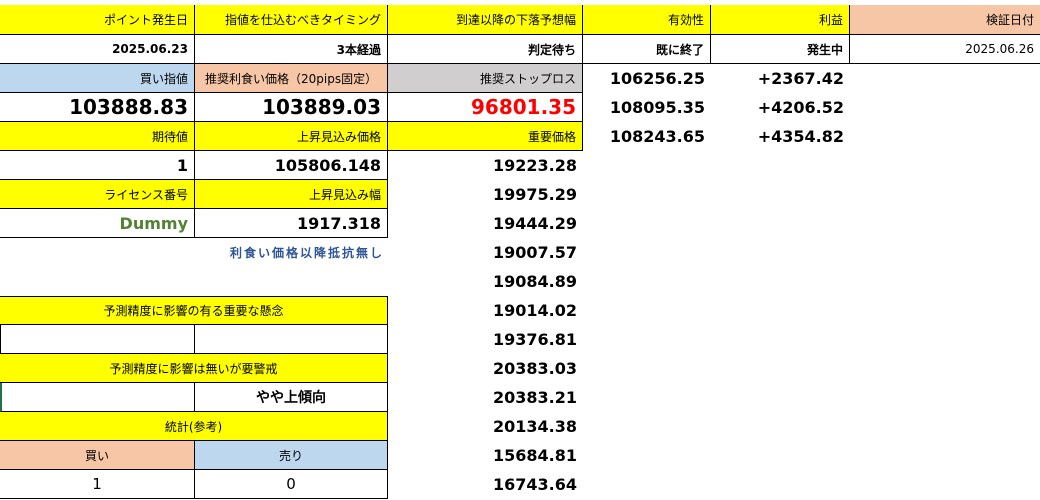 This screenshot has width=1040, height=500. What do you see at coordinates (97, 107) in the screenshot?
I see `buy-limit-cell: 103888.83` at bounding box center [97, 107].